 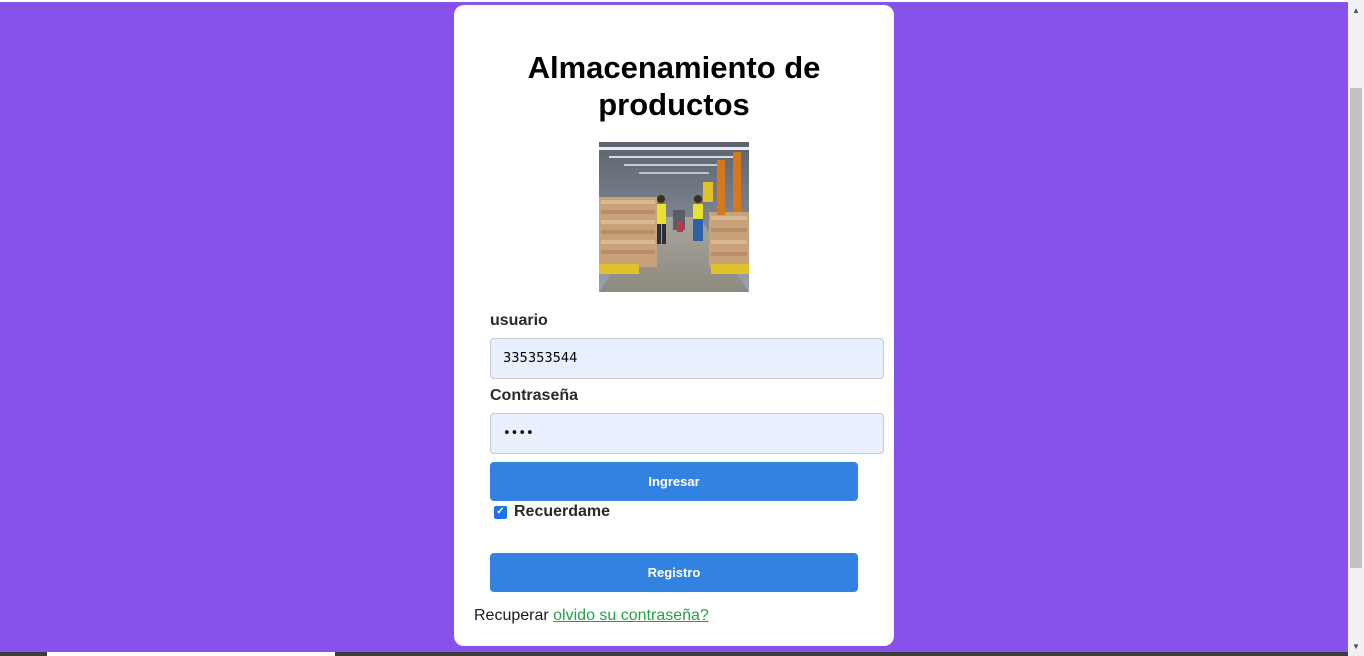 I want to click on remember-me: ✓ Recuerdame, so click(x=552, y=512).